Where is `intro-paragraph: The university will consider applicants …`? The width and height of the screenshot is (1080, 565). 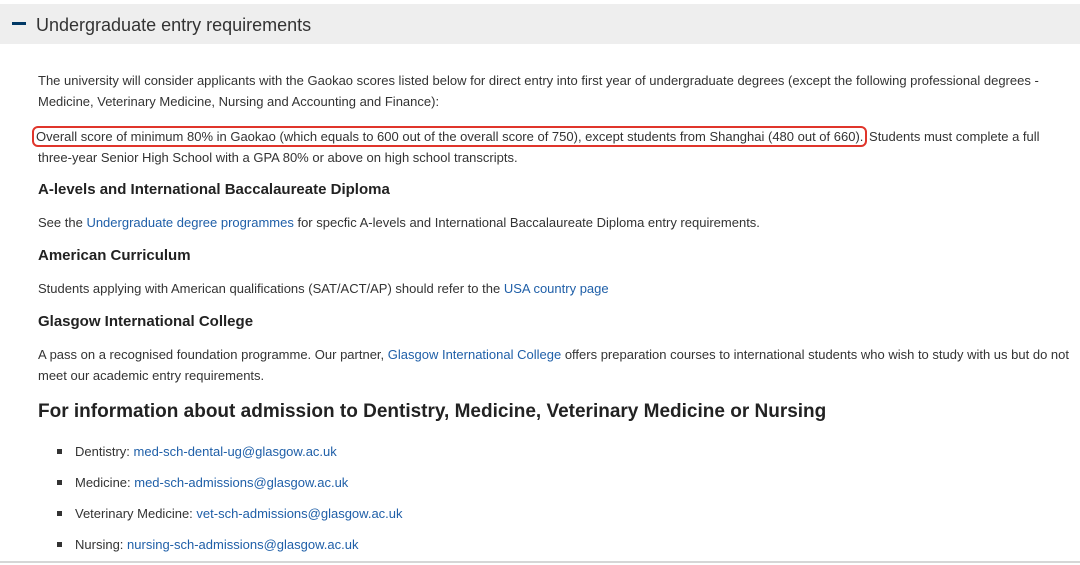
intro-paragraph: The university will consider applicants … is located at coordinates (538, 91).